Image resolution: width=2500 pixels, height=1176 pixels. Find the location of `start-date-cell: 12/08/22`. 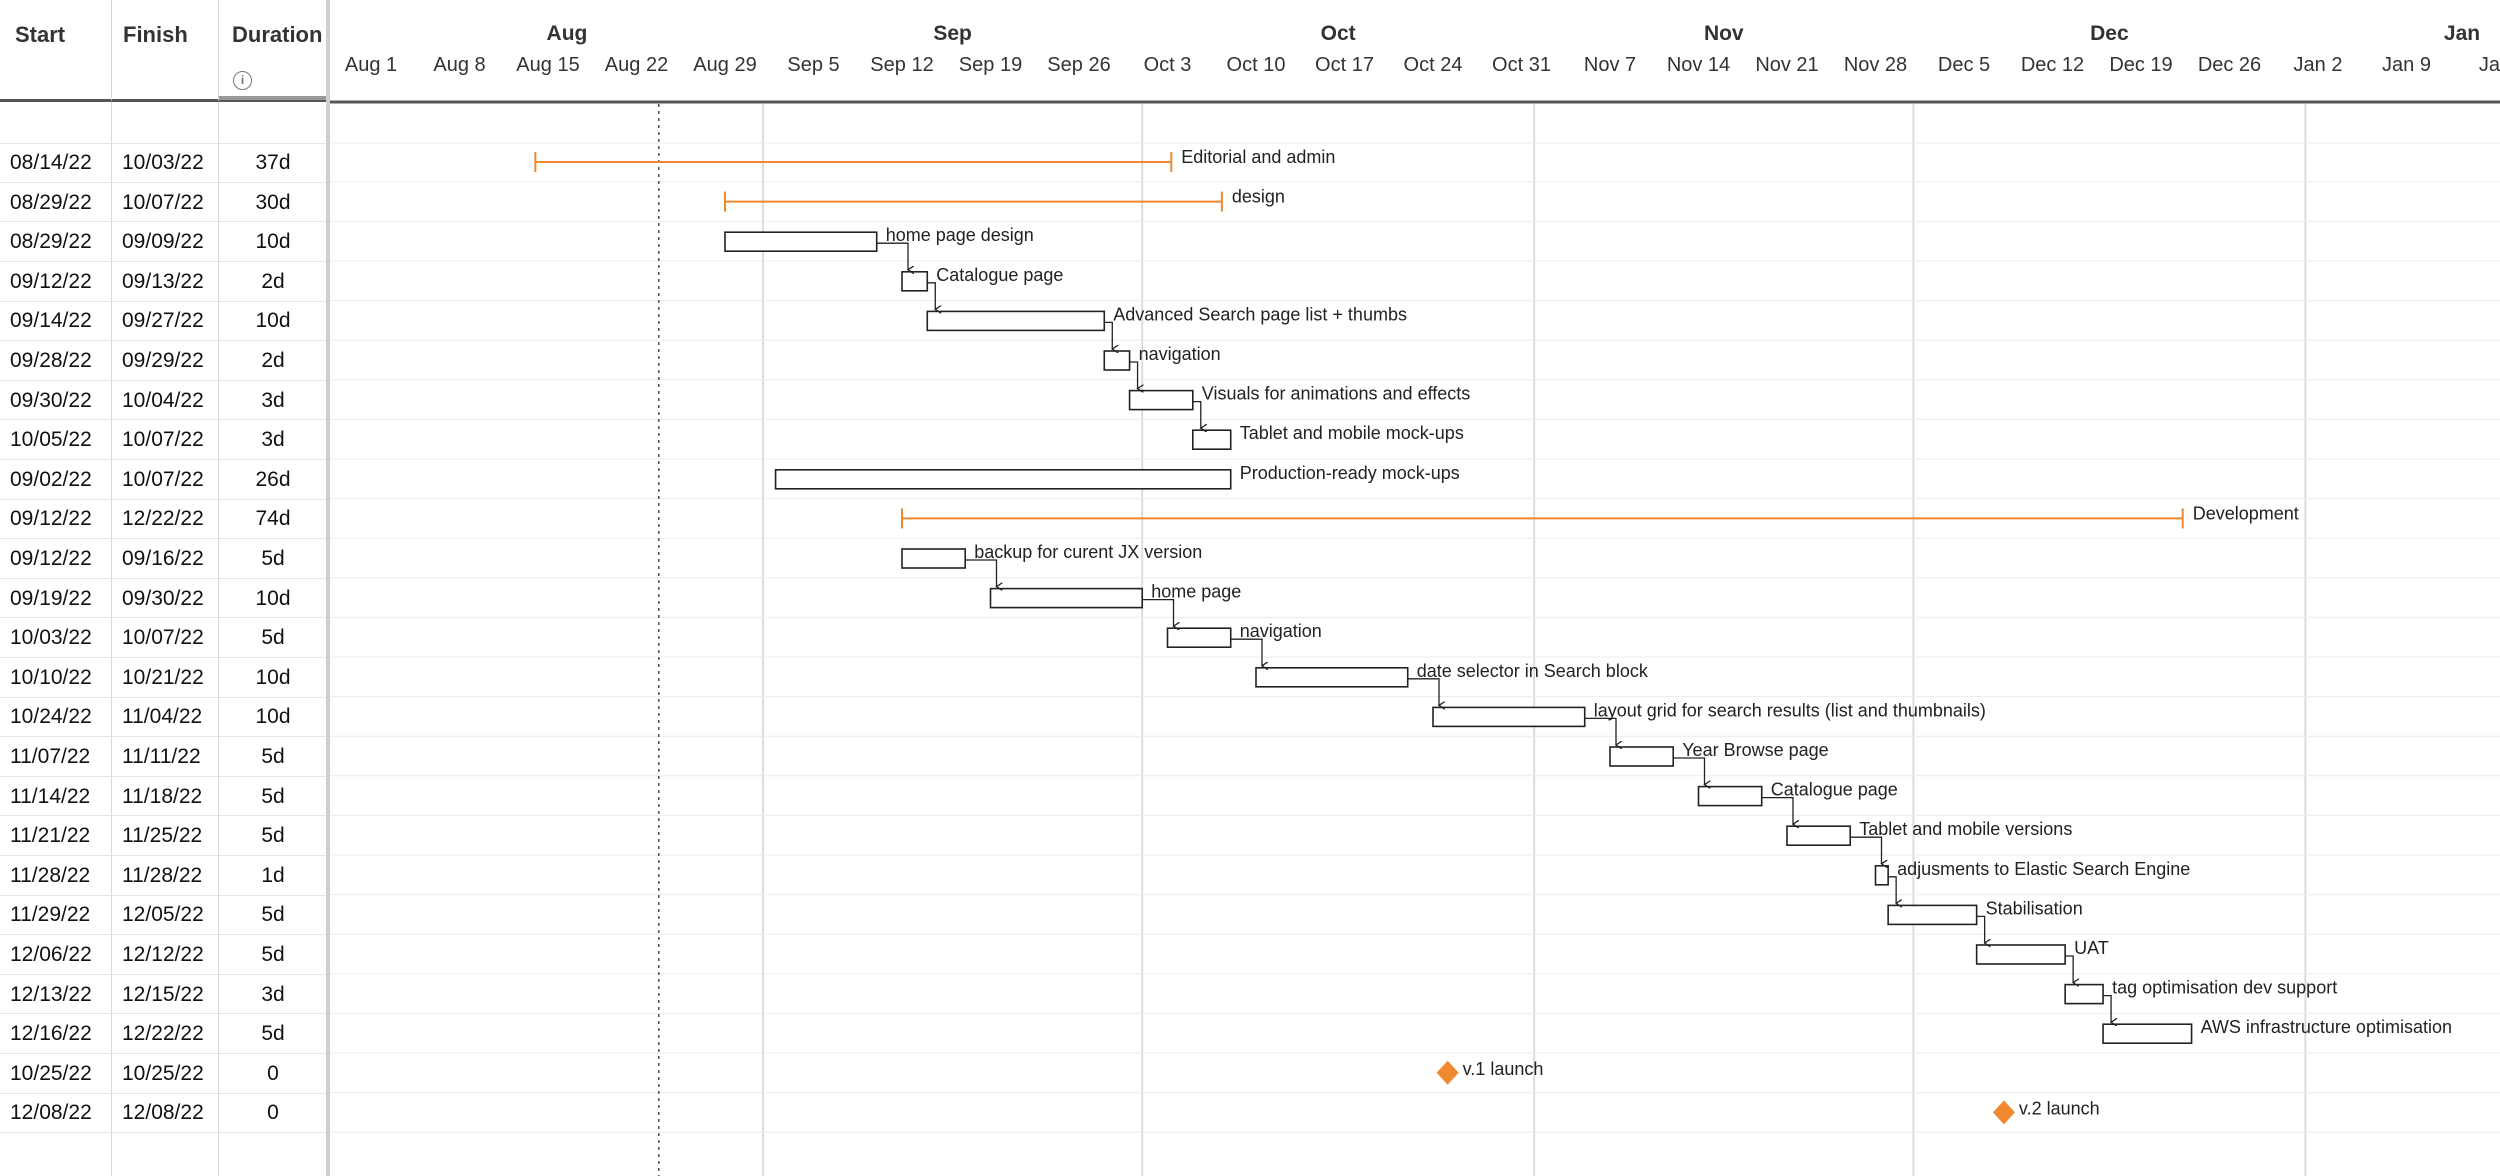

start-date-cell: 12/08/22 is located at coordinates (51, 1113).